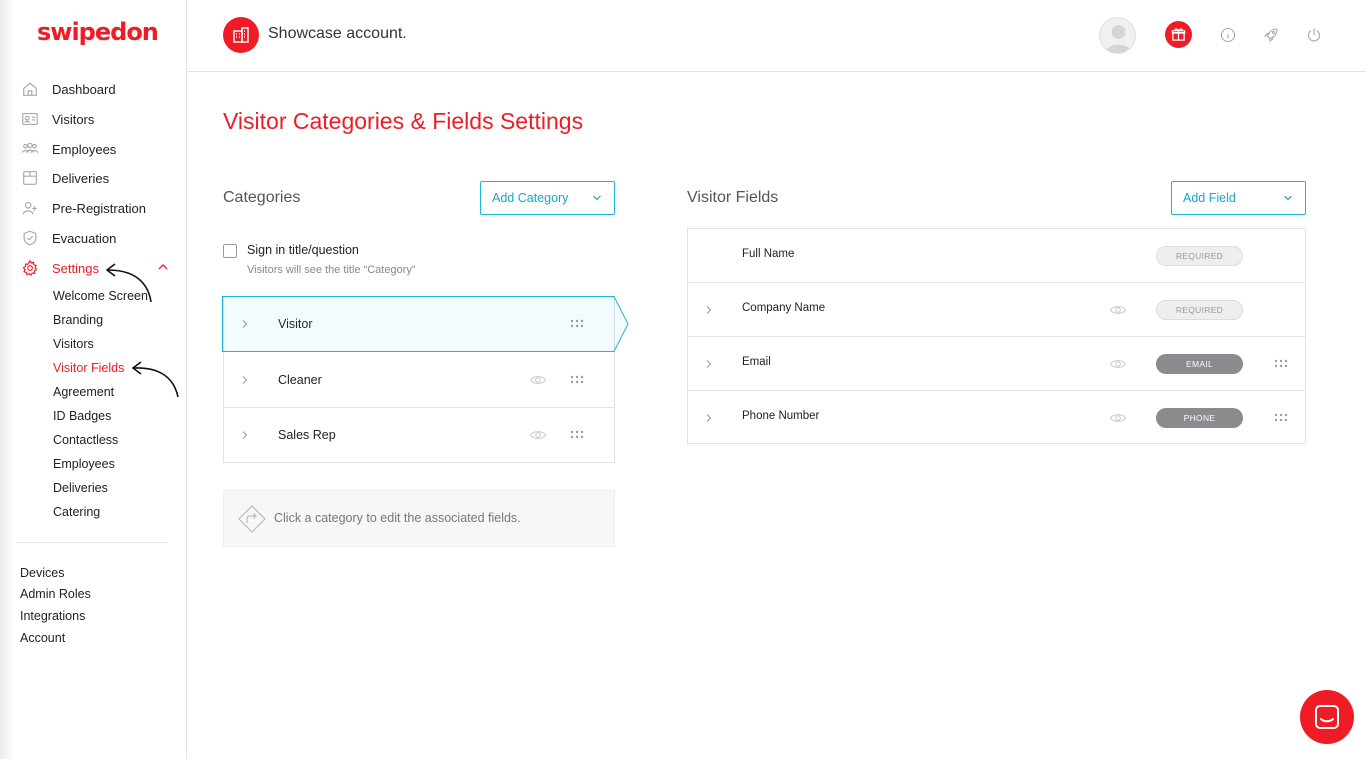 This screenshot has height=759, width=1366. I want to click on rocket-icon, so click(1271, 35).